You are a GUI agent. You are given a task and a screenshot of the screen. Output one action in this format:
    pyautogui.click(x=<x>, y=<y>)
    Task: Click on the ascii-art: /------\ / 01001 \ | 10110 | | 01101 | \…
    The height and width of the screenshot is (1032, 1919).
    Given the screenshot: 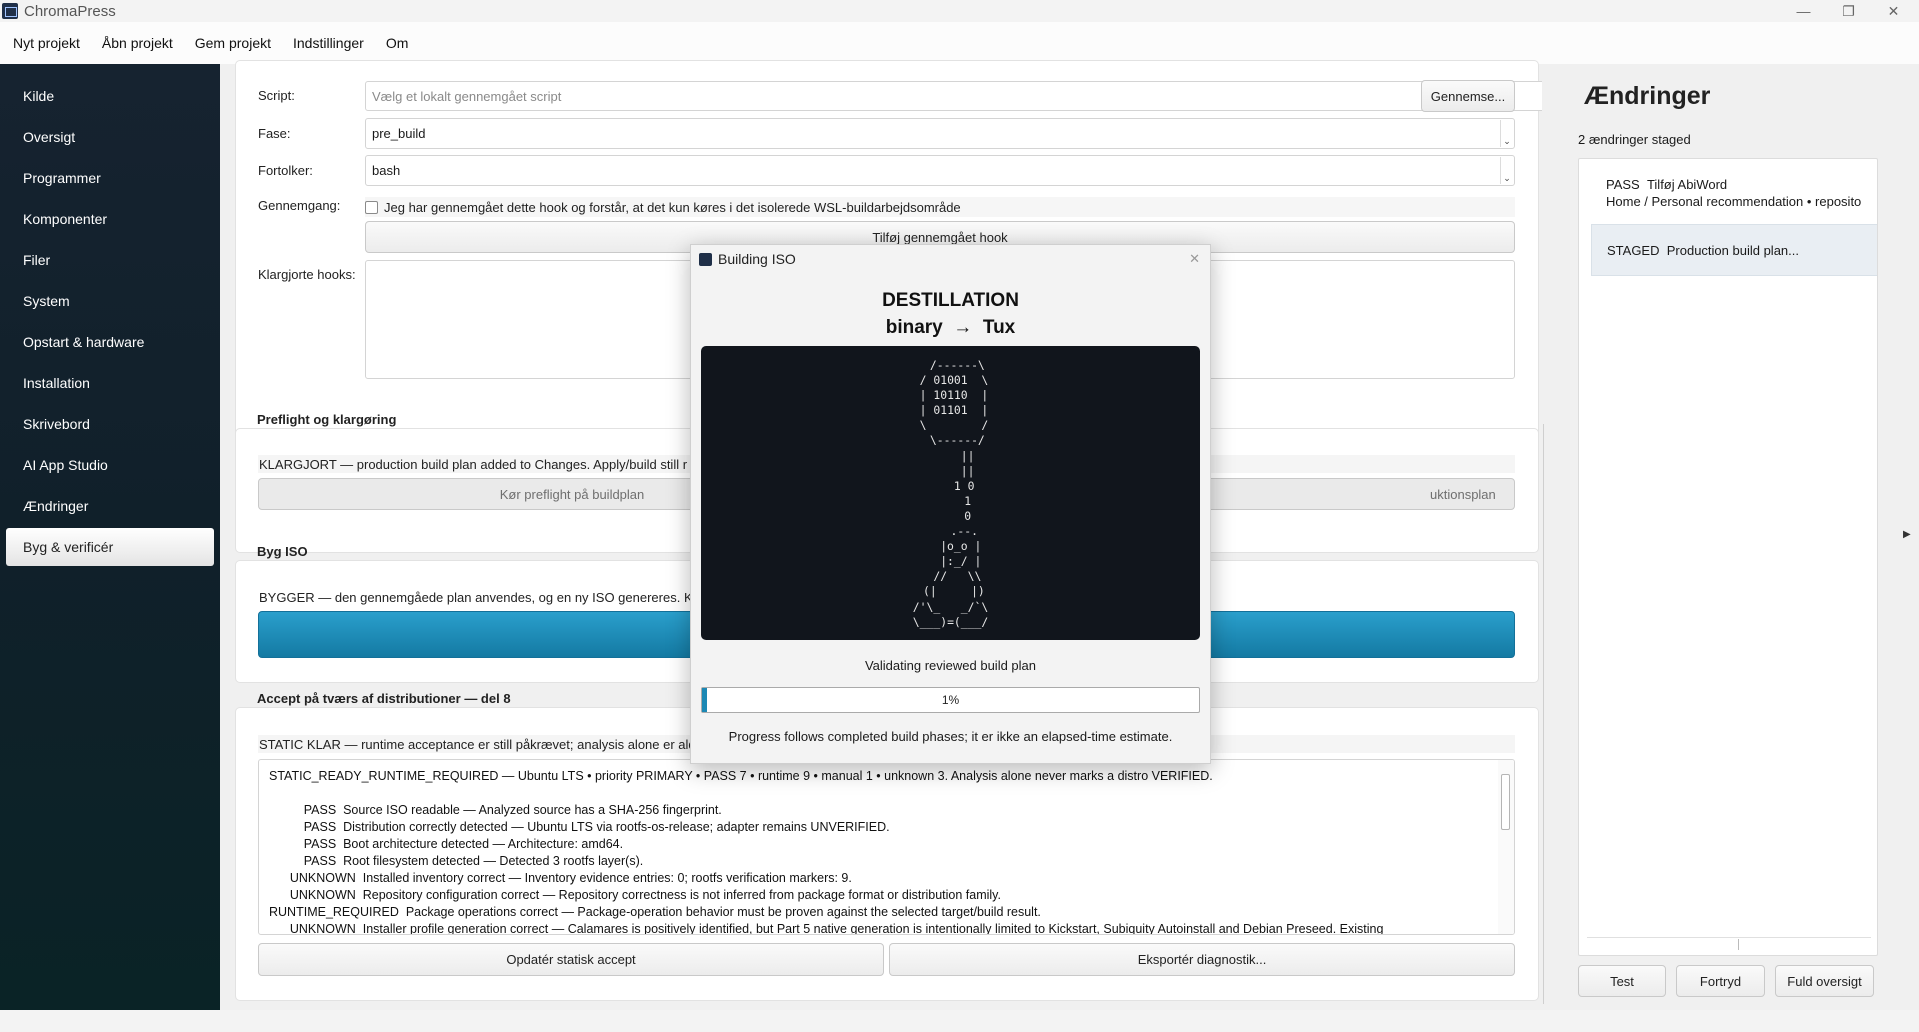 What is the action you would take?
    pyautogui.click(x=950, y=493)
    